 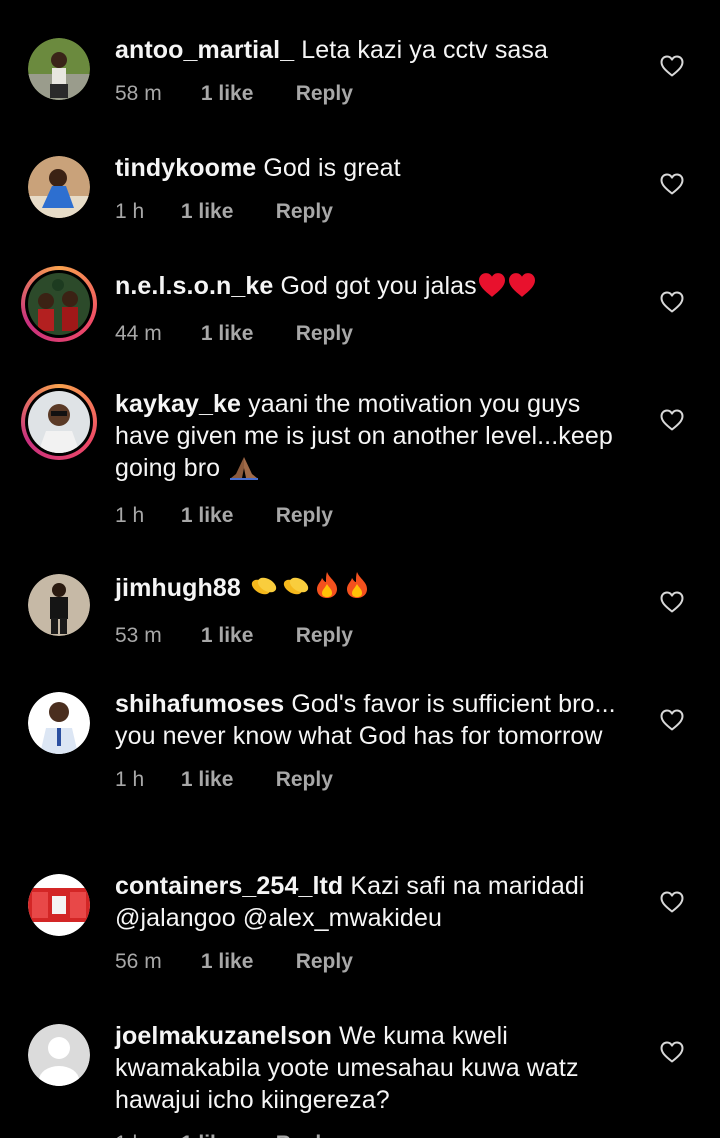 I want to click on comment-text: tindykoome God is great, so click(x=370, y=168).